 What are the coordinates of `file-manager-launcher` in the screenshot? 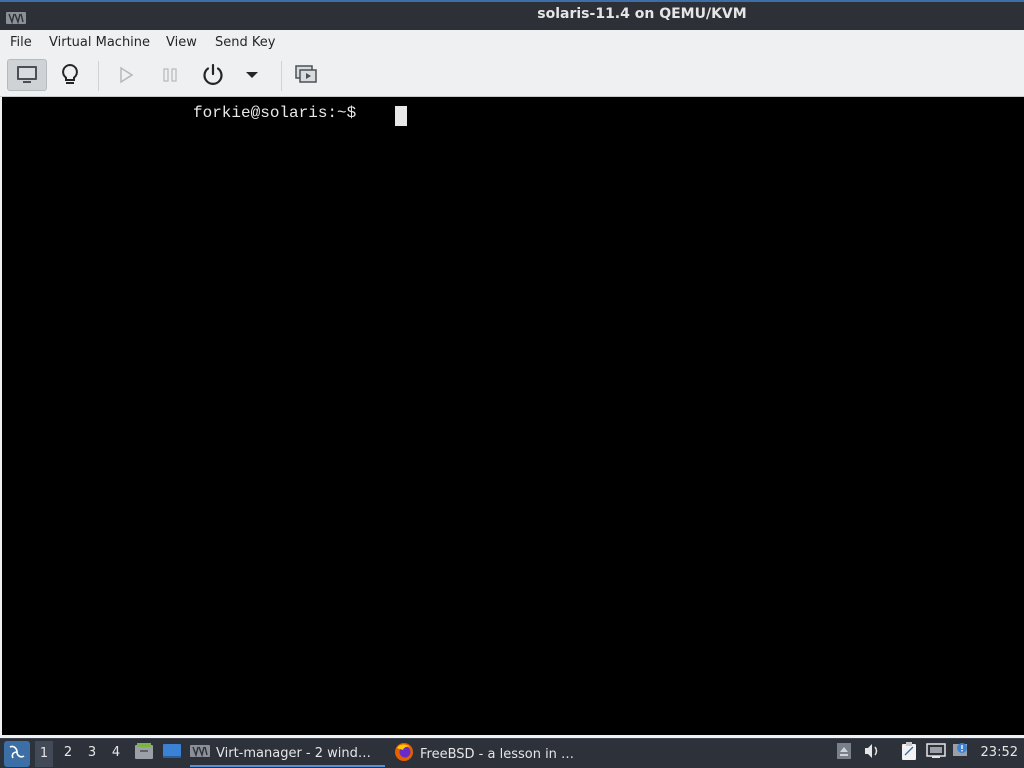 It's located at (144, 753).